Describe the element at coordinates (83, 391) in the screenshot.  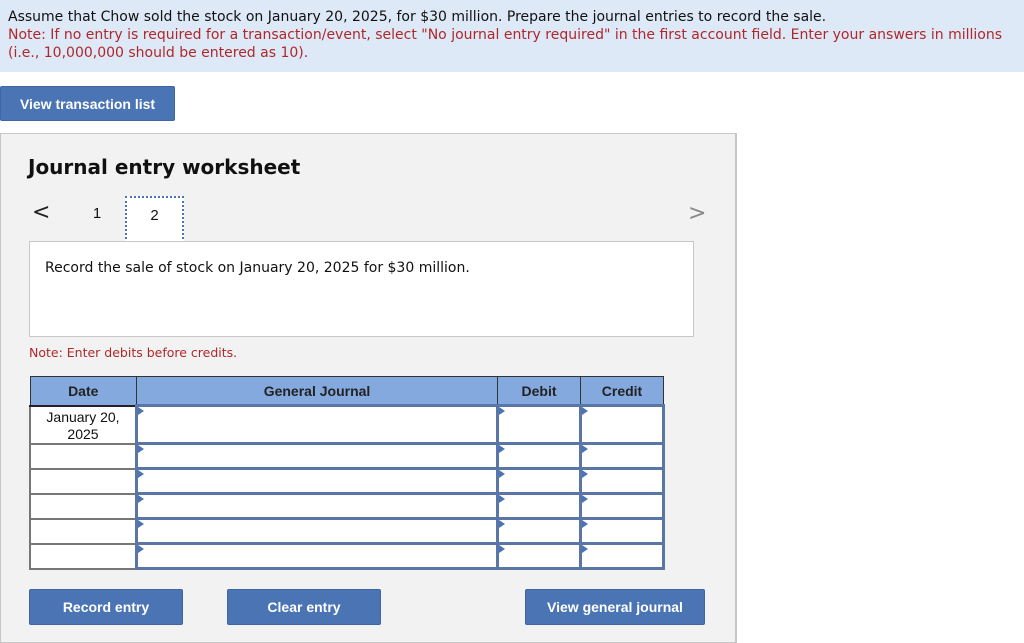
I see `date-header: Date` at that location.